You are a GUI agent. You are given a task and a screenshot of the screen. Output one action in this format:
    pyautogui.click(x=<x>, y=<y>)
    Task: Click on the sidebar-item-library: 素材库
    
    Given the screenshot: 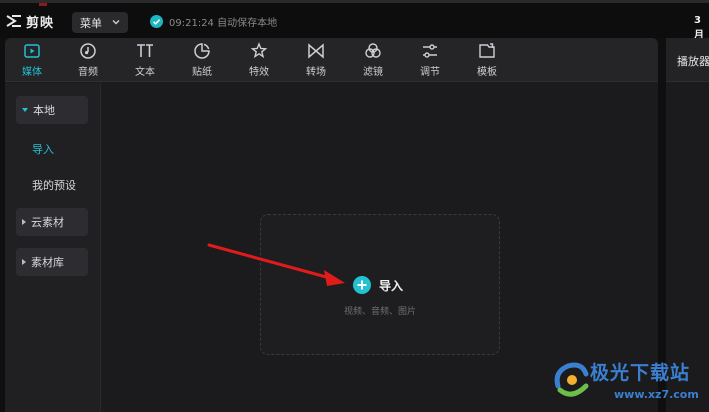 What is the action you would take?
    pyautogui.click(x=52, y=262)
    